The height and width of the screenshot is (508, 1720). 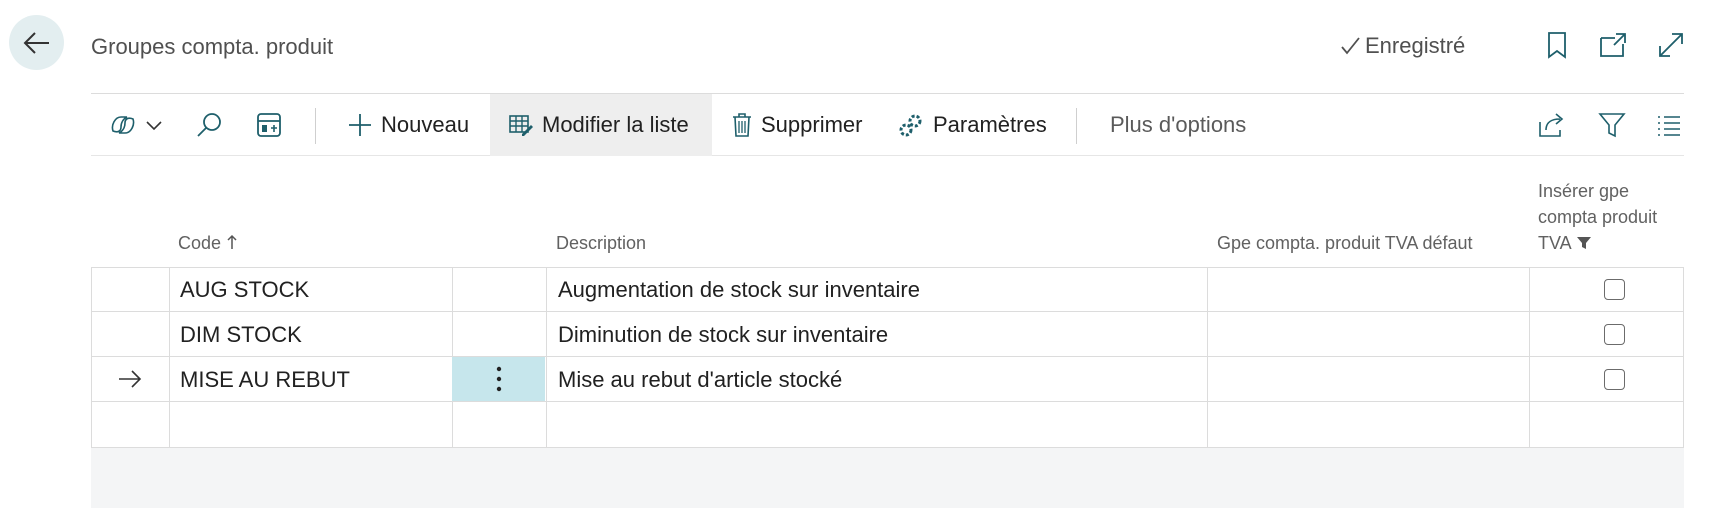 I want to click on open-in-new-window-icon, so click(x=1613, y=45).